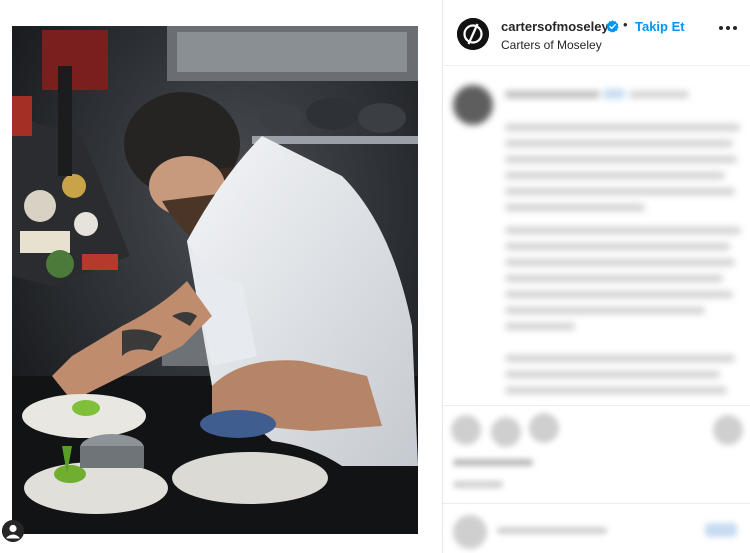  I want to click on follow-button: Takip Et, so click(660, 26).